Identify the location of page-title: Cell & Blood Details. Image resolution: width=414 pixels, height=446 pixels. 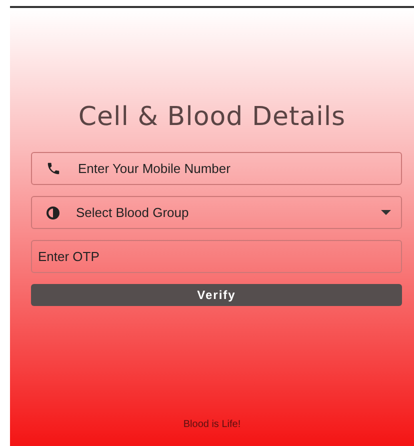
(212, 117).